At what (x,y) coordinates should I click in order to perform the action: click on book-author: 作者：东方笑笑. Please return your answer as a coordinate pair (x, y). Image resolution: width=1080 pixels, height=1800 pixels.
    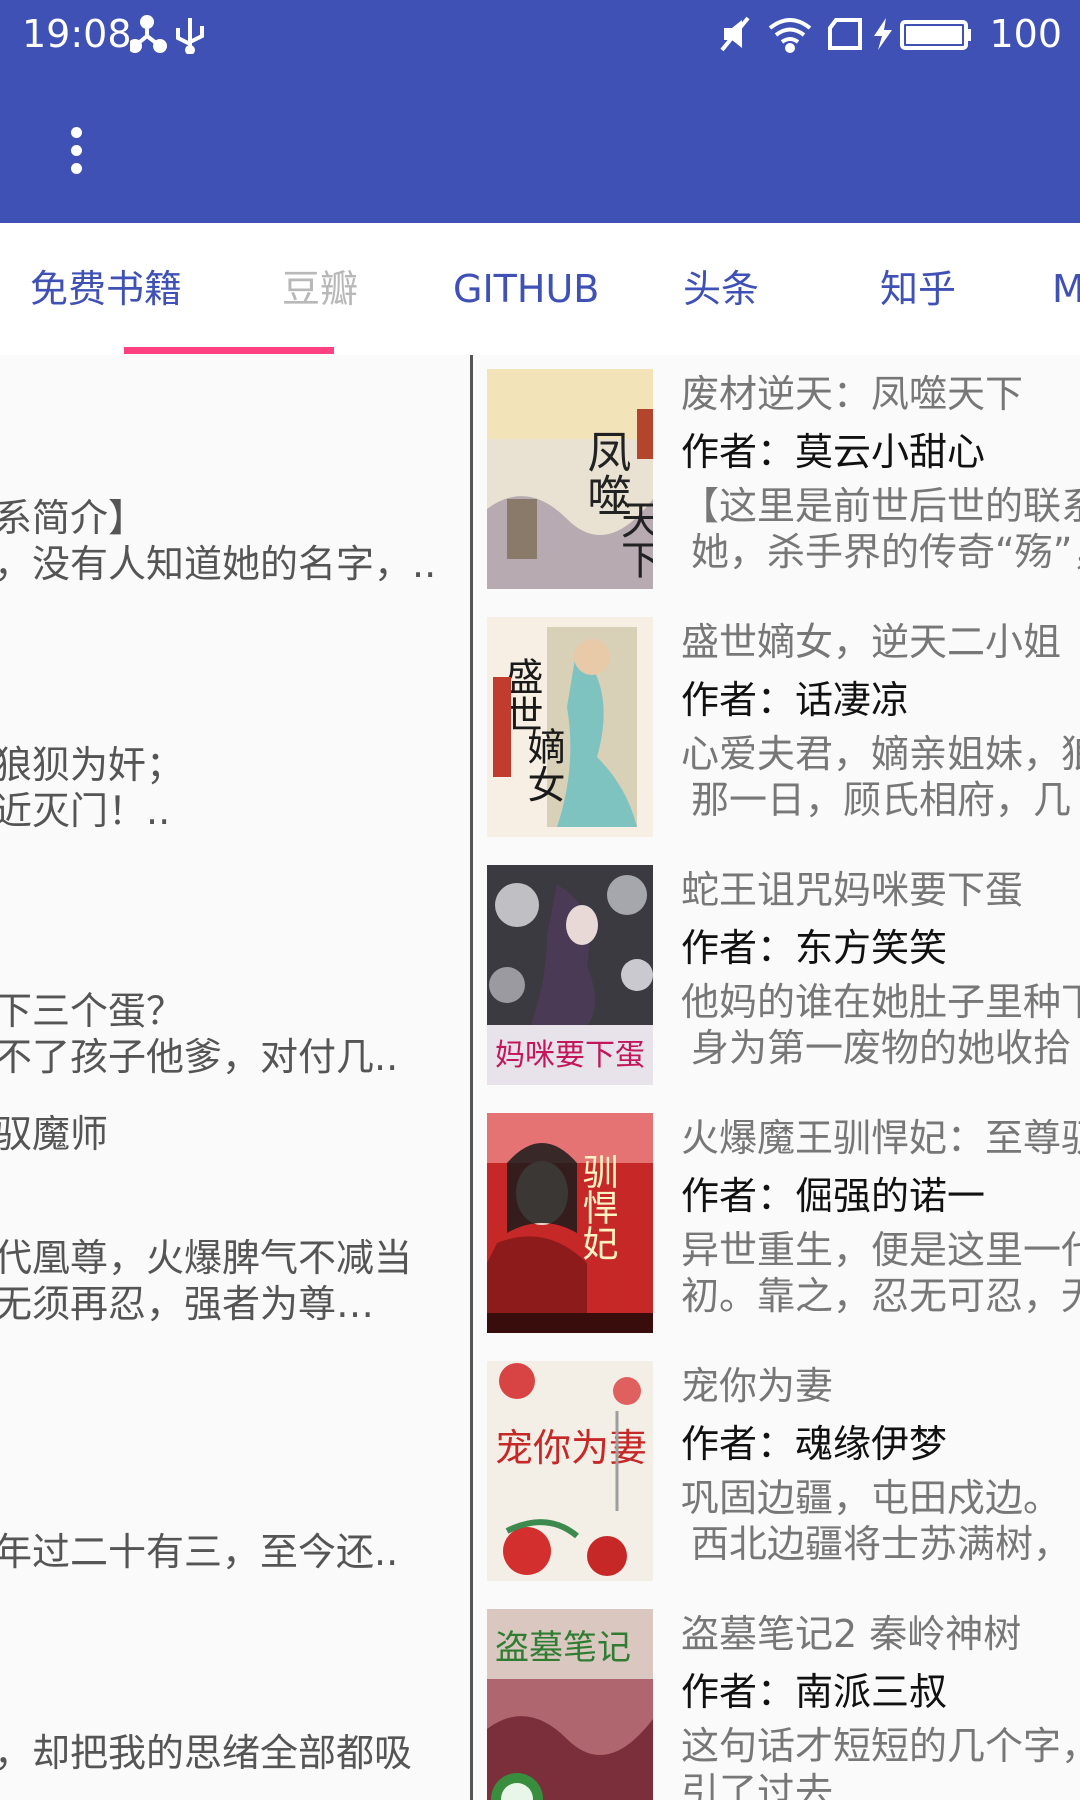
    Looking at the image, I should click on (814, 948).